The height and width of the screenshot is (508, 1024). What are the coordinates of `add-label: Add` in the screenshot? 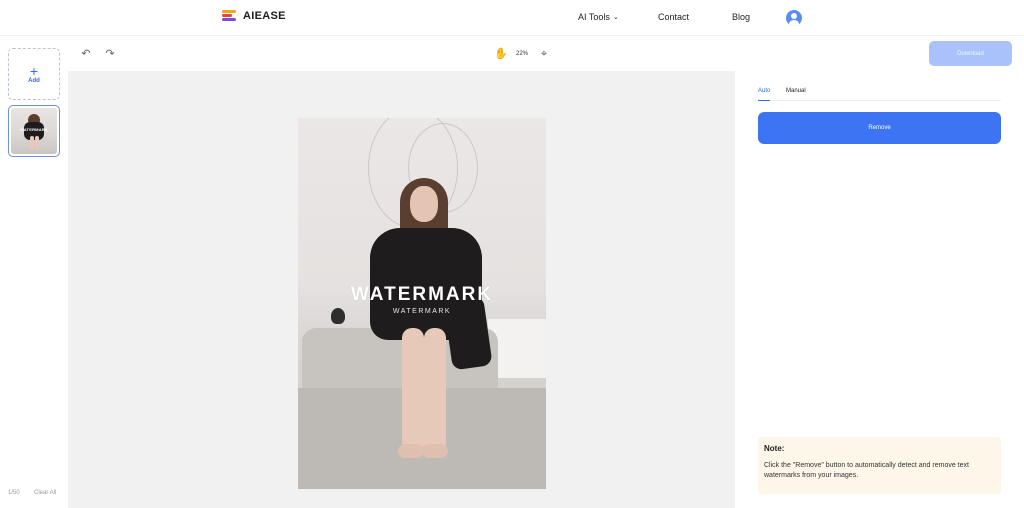 It's located at (34, 80).